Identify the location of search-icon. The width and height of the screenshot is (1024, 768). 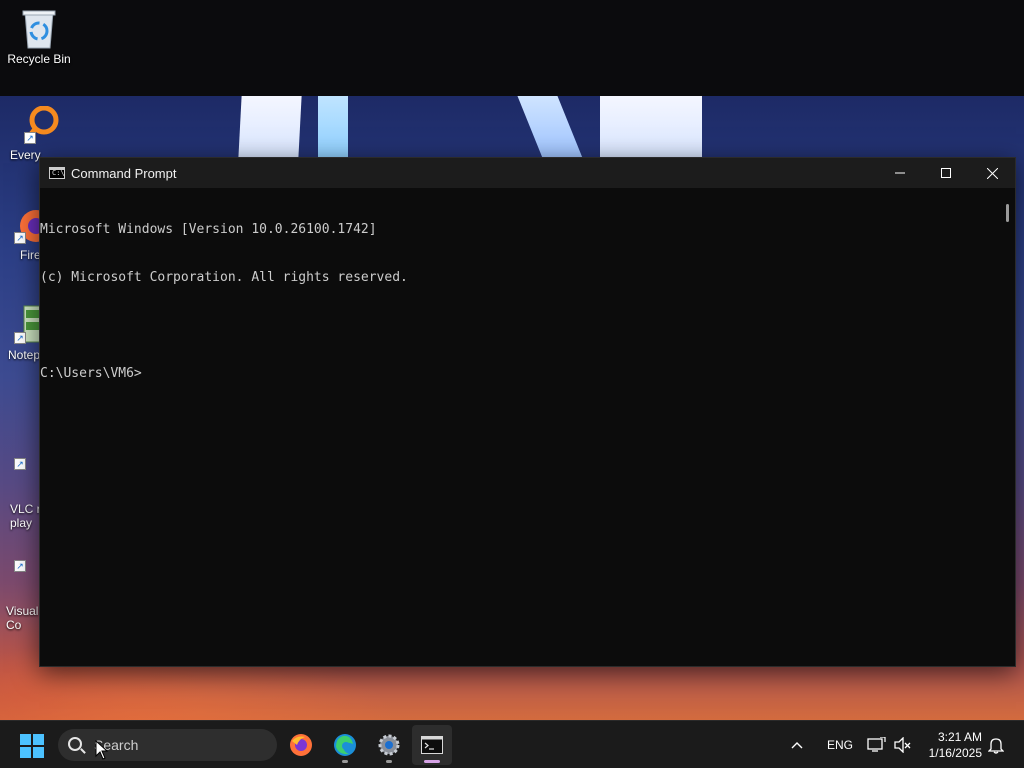
(75, 744).